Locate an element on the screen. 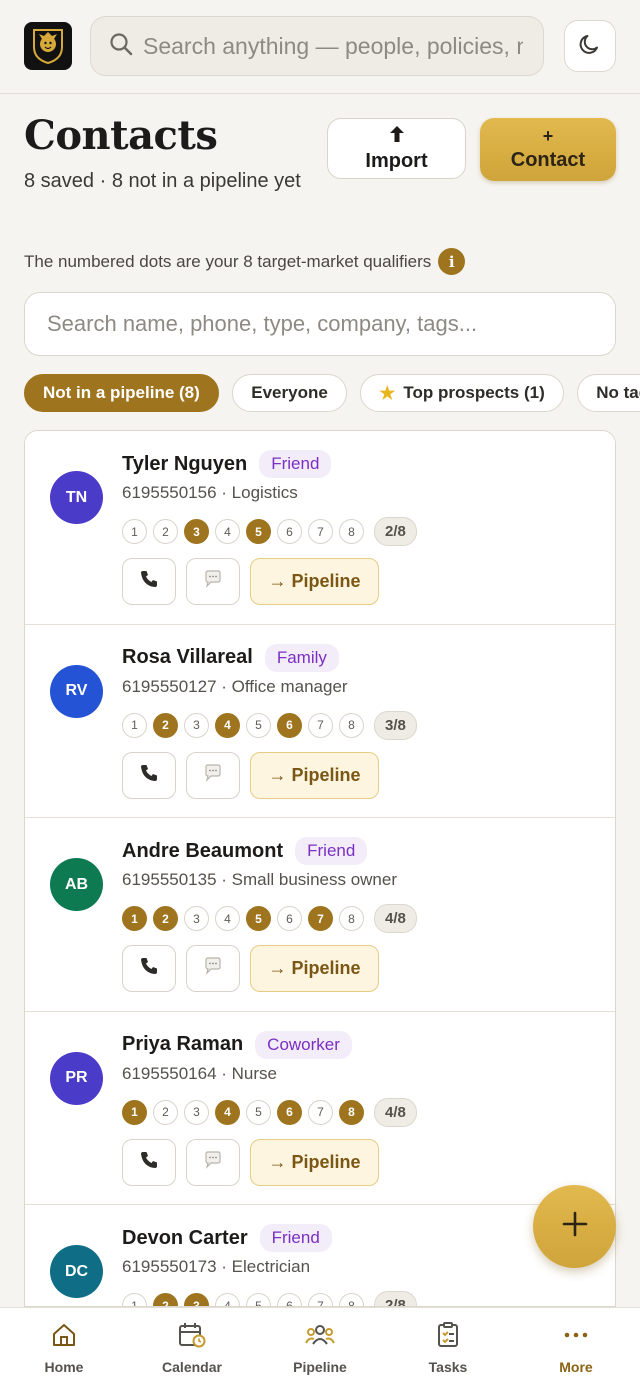 The width and height of the screenshot is (640, 1387). relationship-tag: Friend is located at coordinates (295, 464).